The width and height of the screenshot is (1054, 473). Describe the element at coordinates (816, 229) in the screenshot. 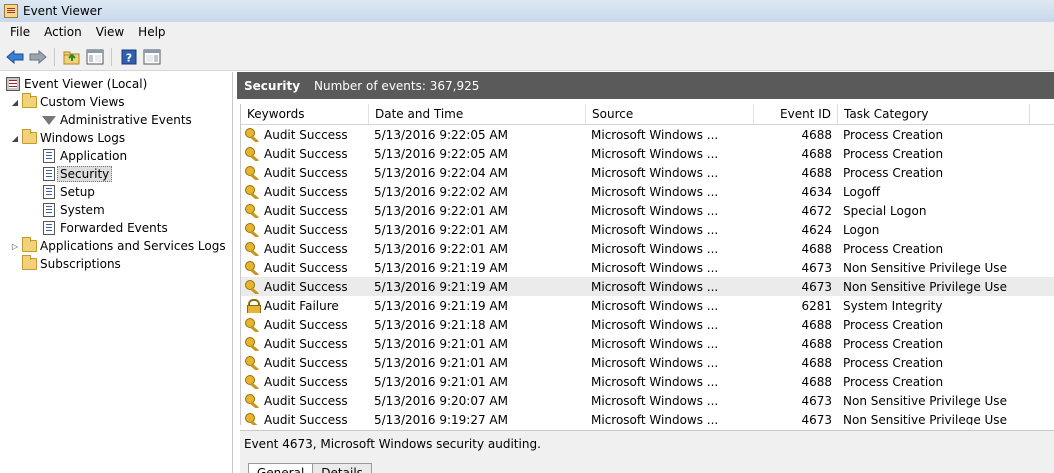

I see `cell-event-id: 4624` at that location.